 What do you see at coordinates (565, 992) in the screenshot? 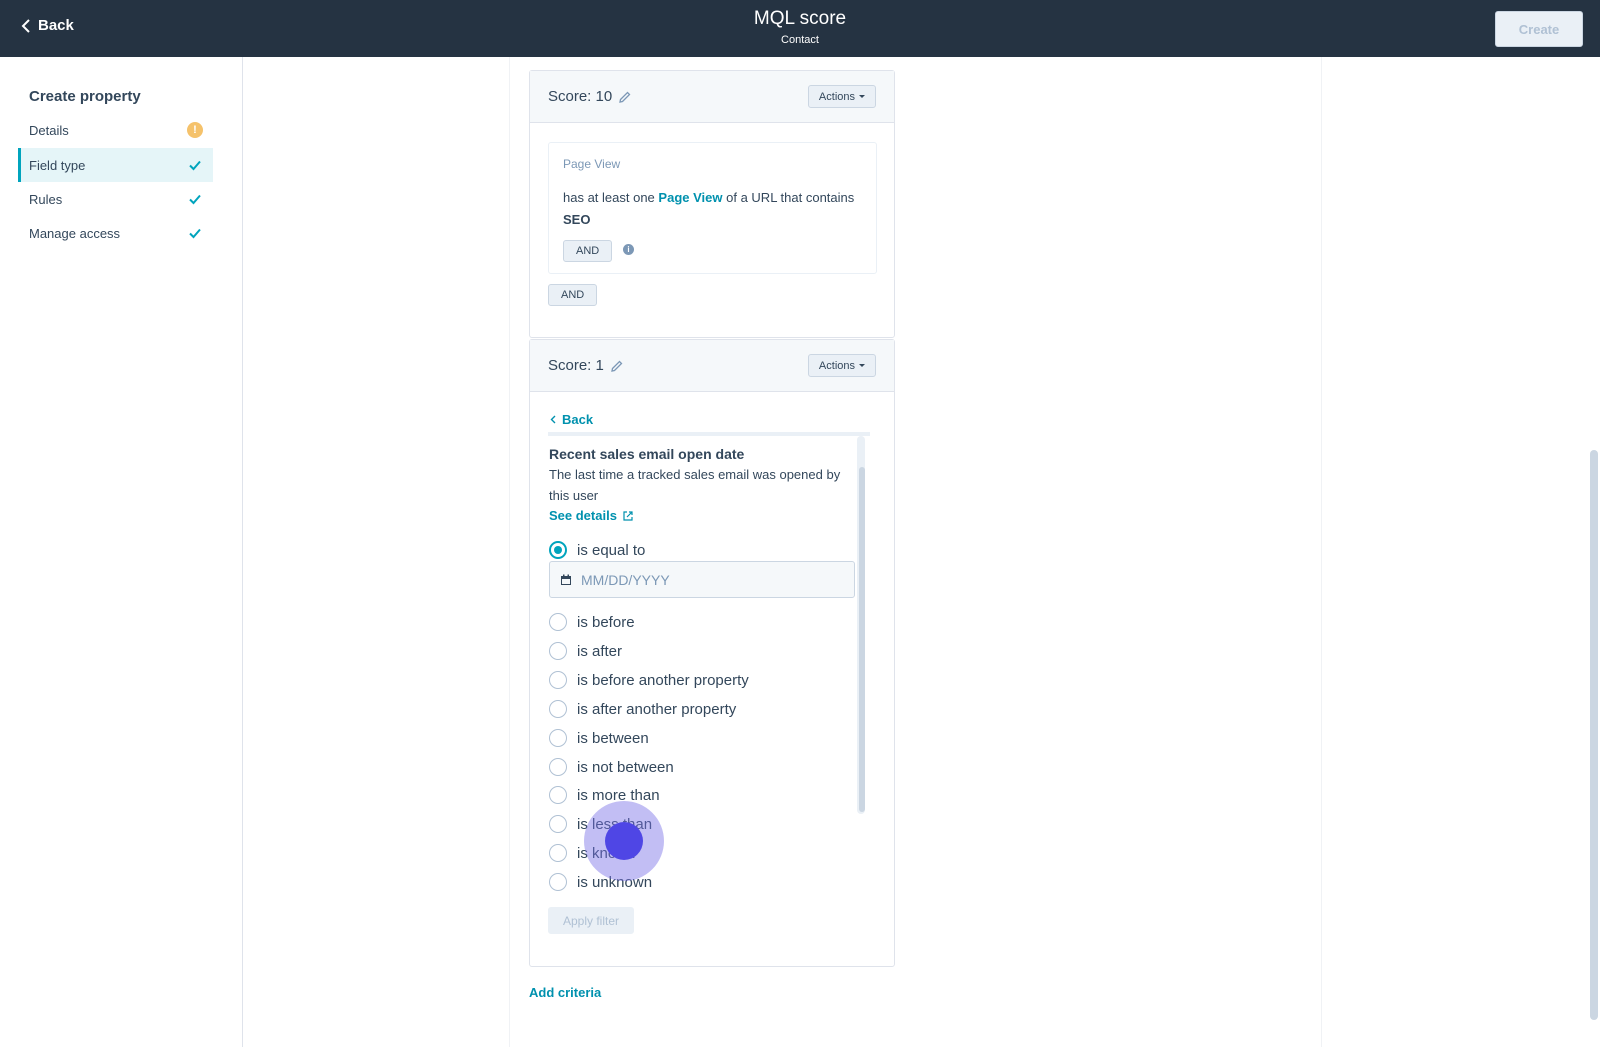
I see `add-criteria-link: Add criteria` at bounding box center [565, 992].